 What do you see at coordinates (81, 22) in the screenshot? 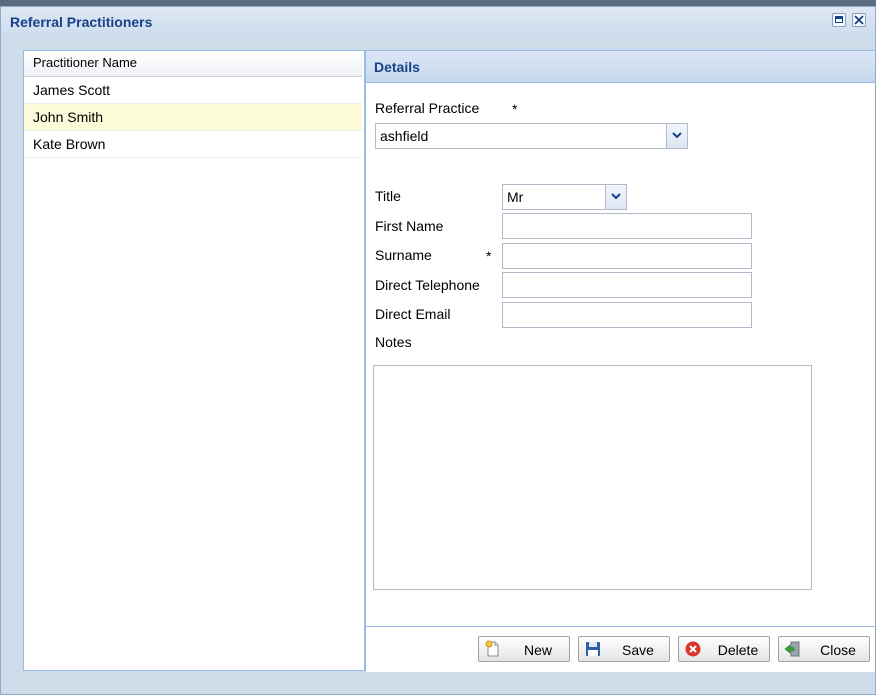
I see `window-title: Referral Practitioners` at bounding box center [81, 22].